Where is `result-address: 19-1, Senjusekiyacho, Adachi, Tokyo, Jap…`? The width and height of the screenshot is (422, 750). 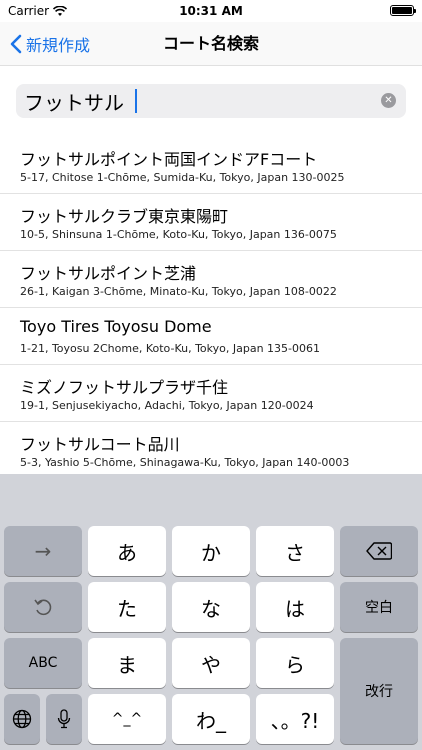 result-address: 19-1, Senjusekiyacho, Adachi, Tokyo, Jap… is located at coordinates (167, 405).